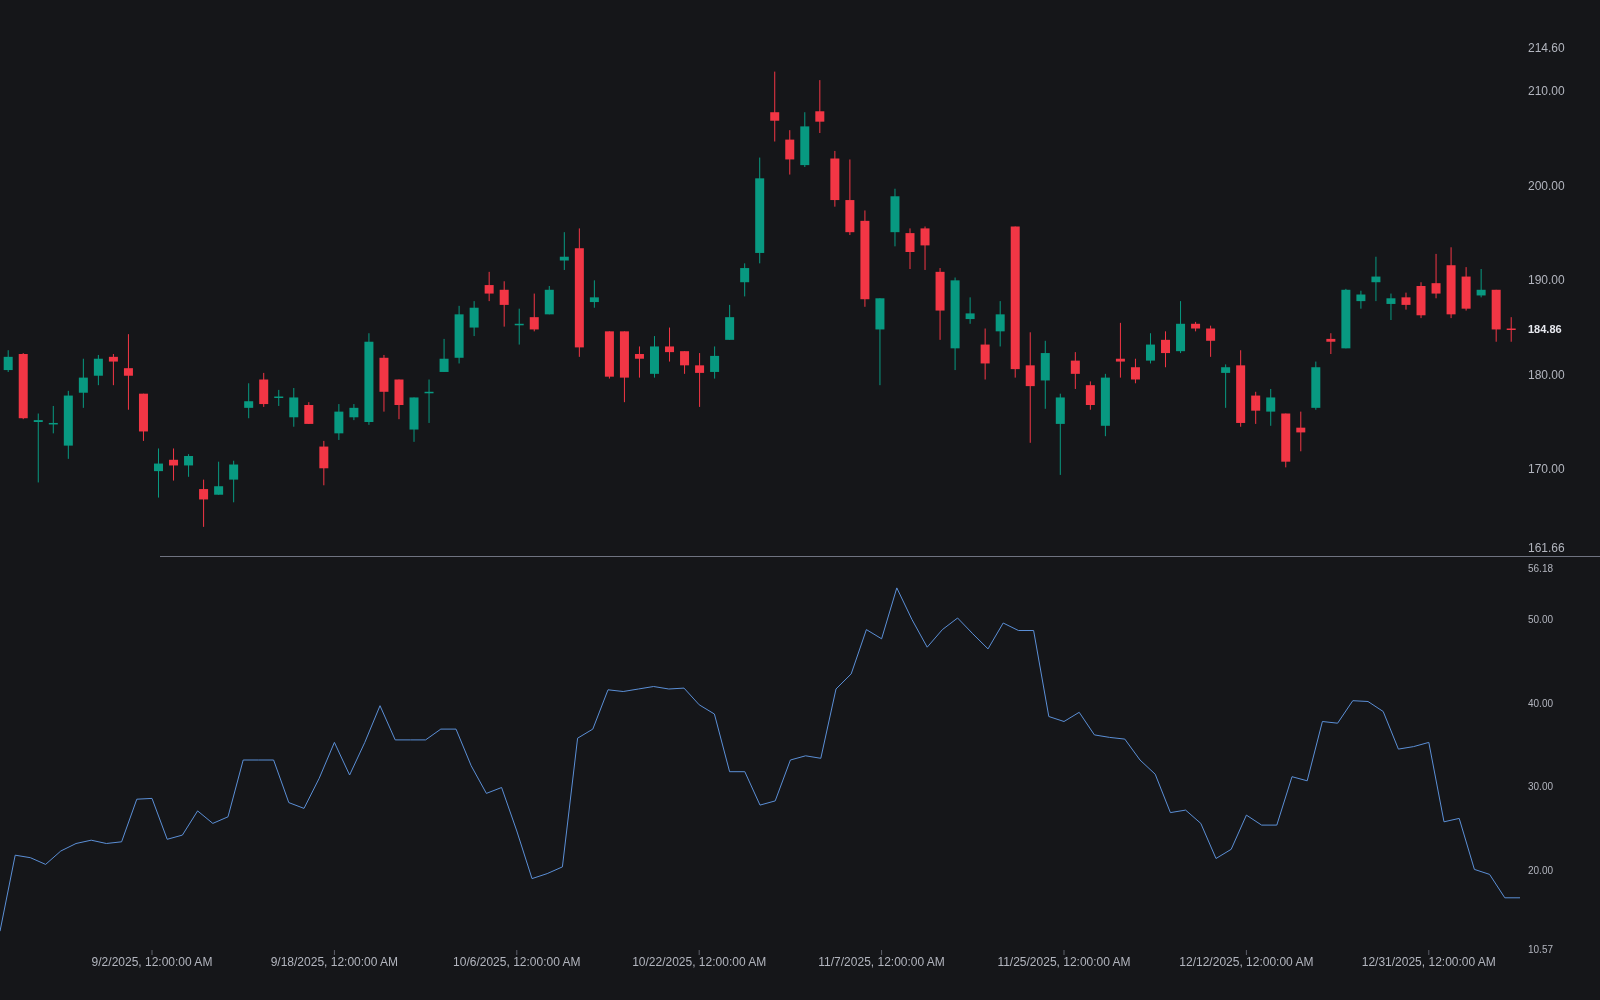 The width and height of the screenshot is (1600, 1000). I want to click on date-label: 11/7/2025, 12:00:00 AM, so click(881, 962).